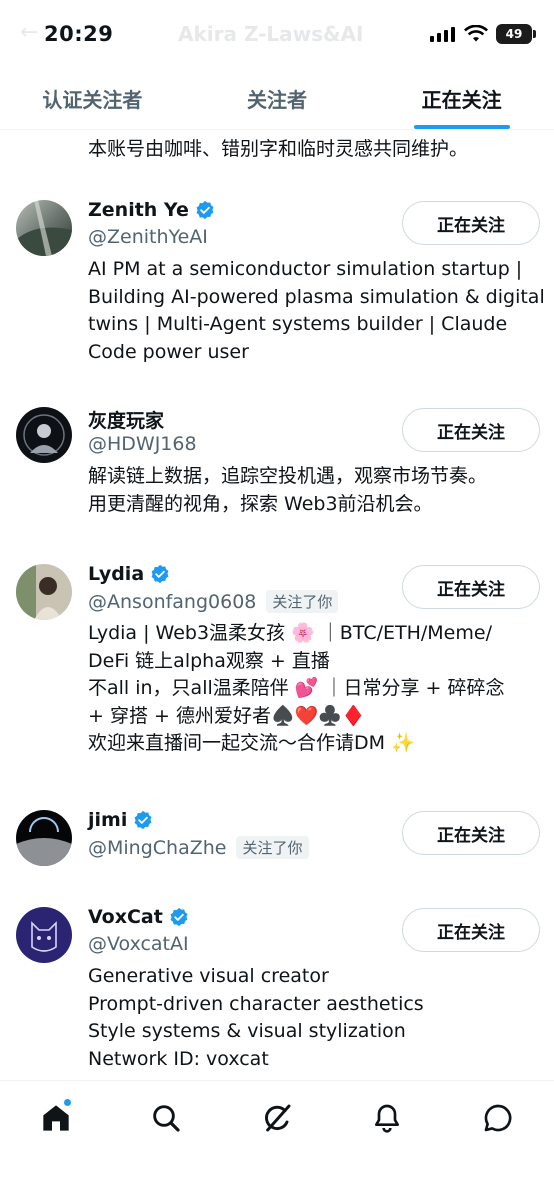  I want to click on status-bar: ← Akira Z-Laws&AI 20:29 49, so click(277, 34).